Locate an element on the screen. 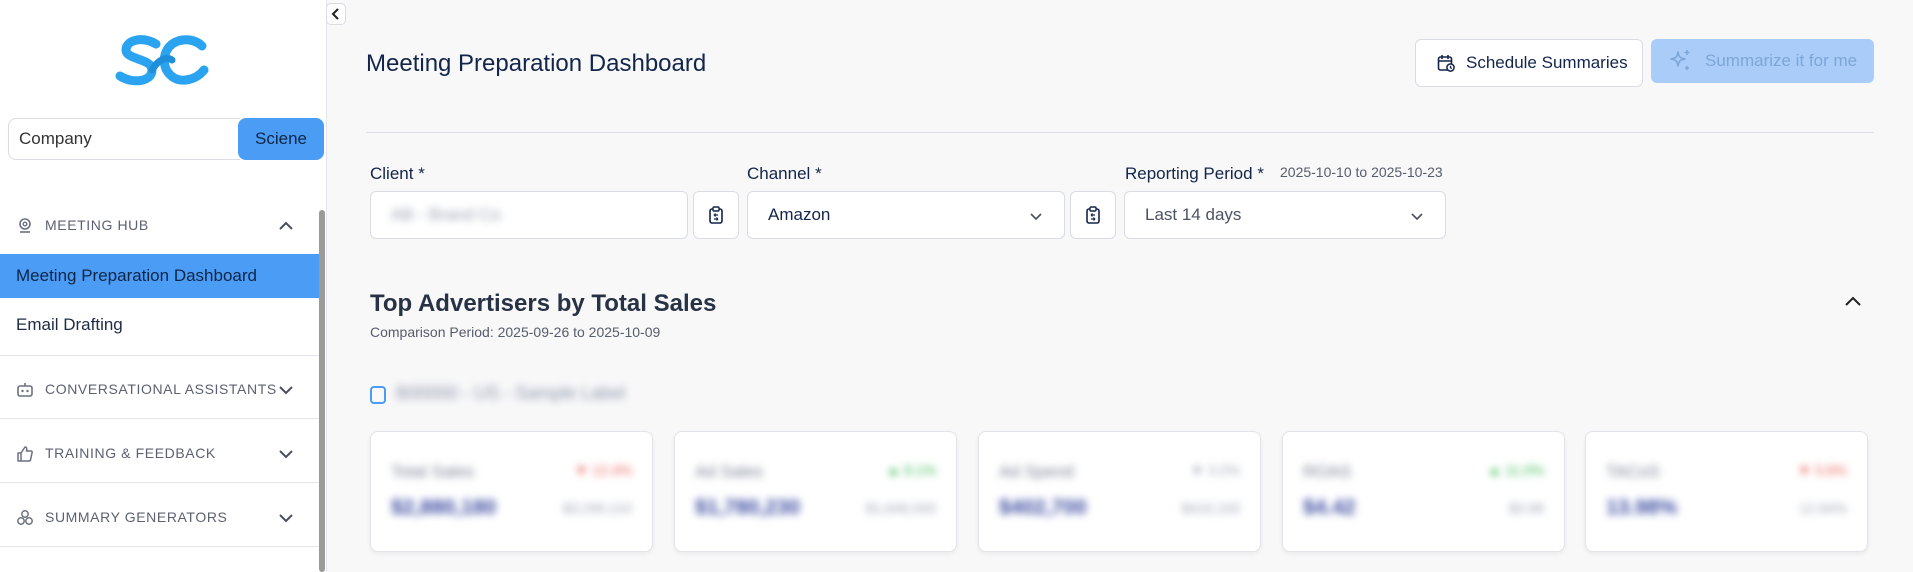 This screenshot has width=1913, height=572. metric-value: $2,880,180 is located at coordinates (444, 507).